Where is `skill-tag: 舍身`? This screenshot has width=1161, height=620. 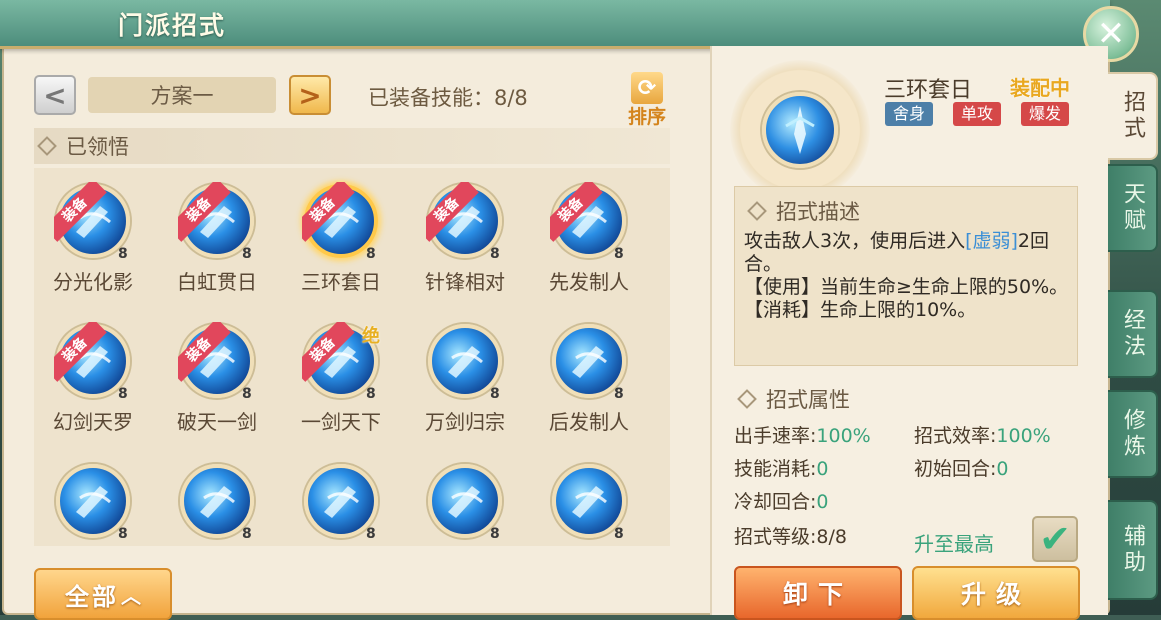
skill-tag: 舍身 is located at coordinates (909, 114).